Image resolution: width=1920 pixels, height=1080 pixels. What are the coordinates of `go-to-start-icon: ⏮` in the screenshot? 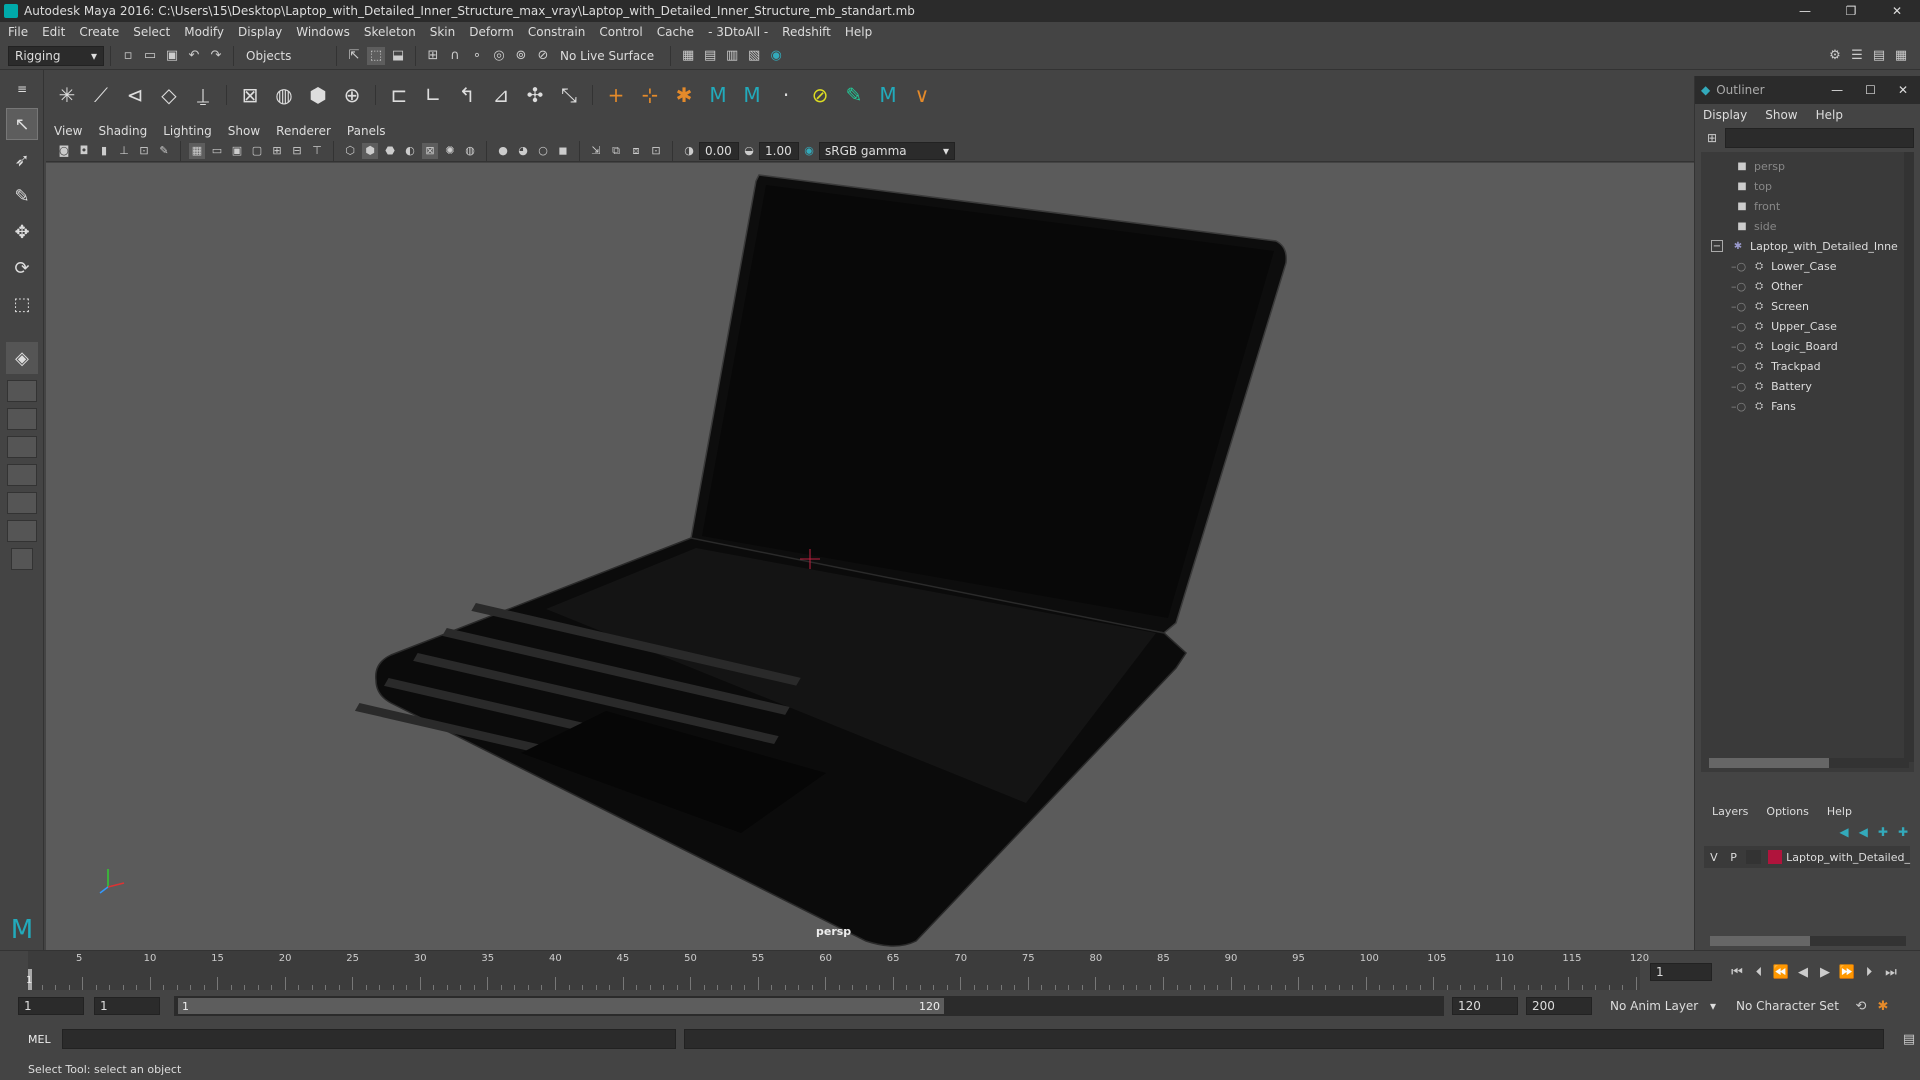 It's located at (1737, 972).